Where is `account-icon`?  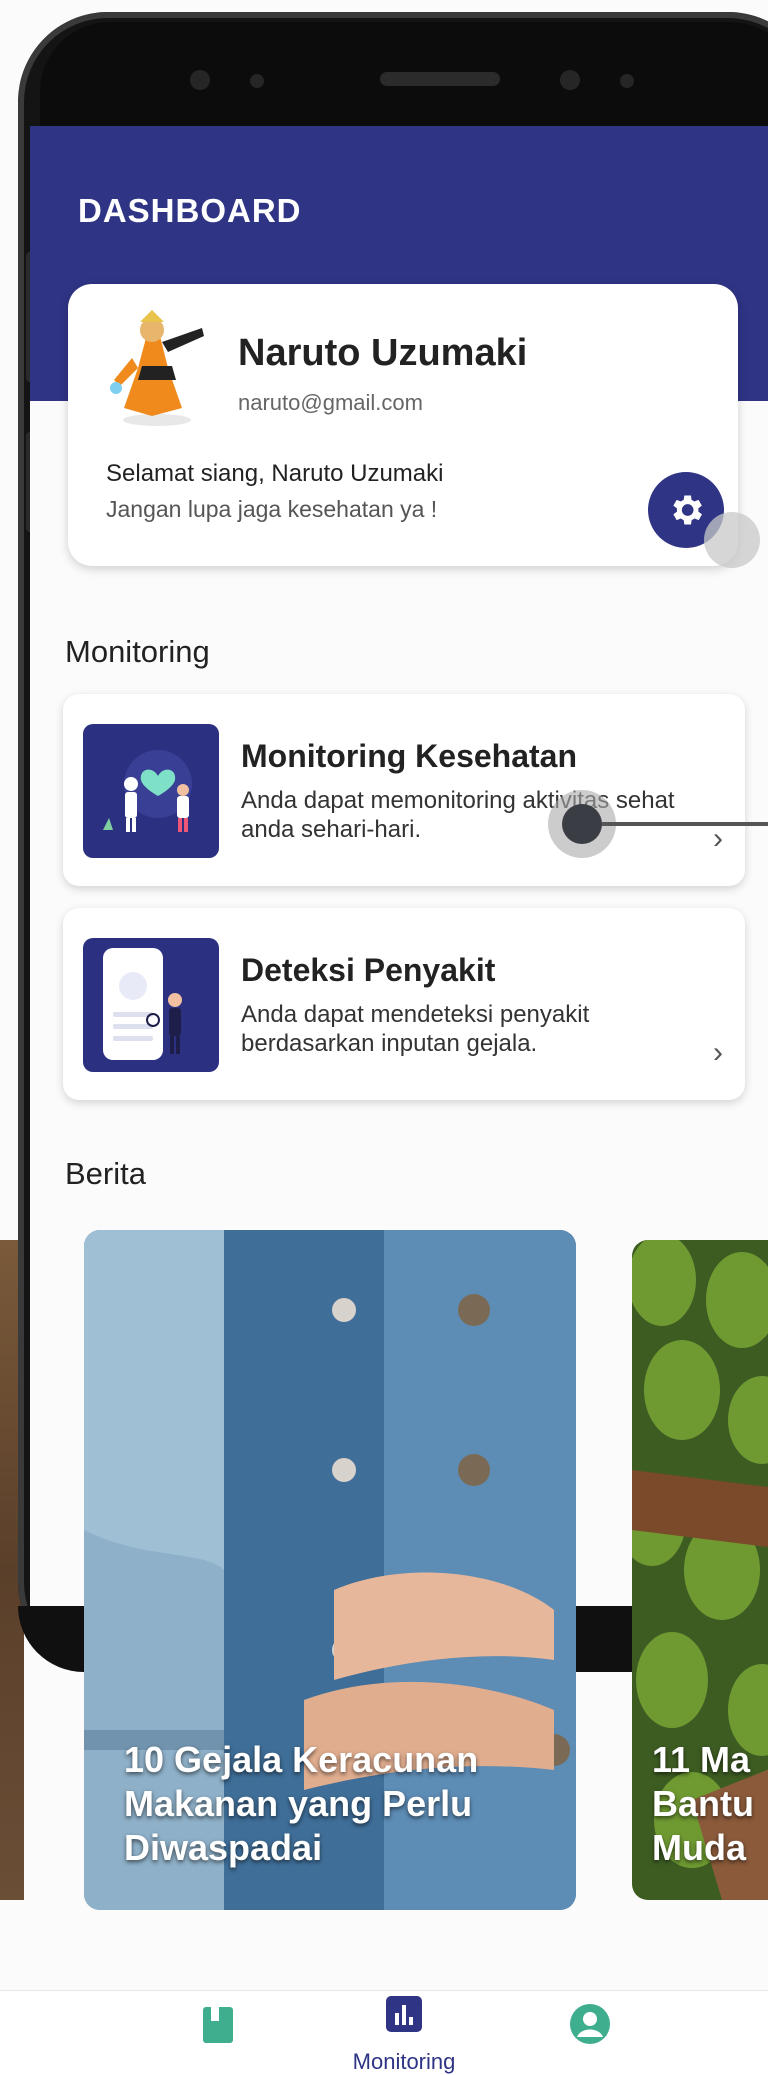 account-icon is located at coordinates (590, 2024).